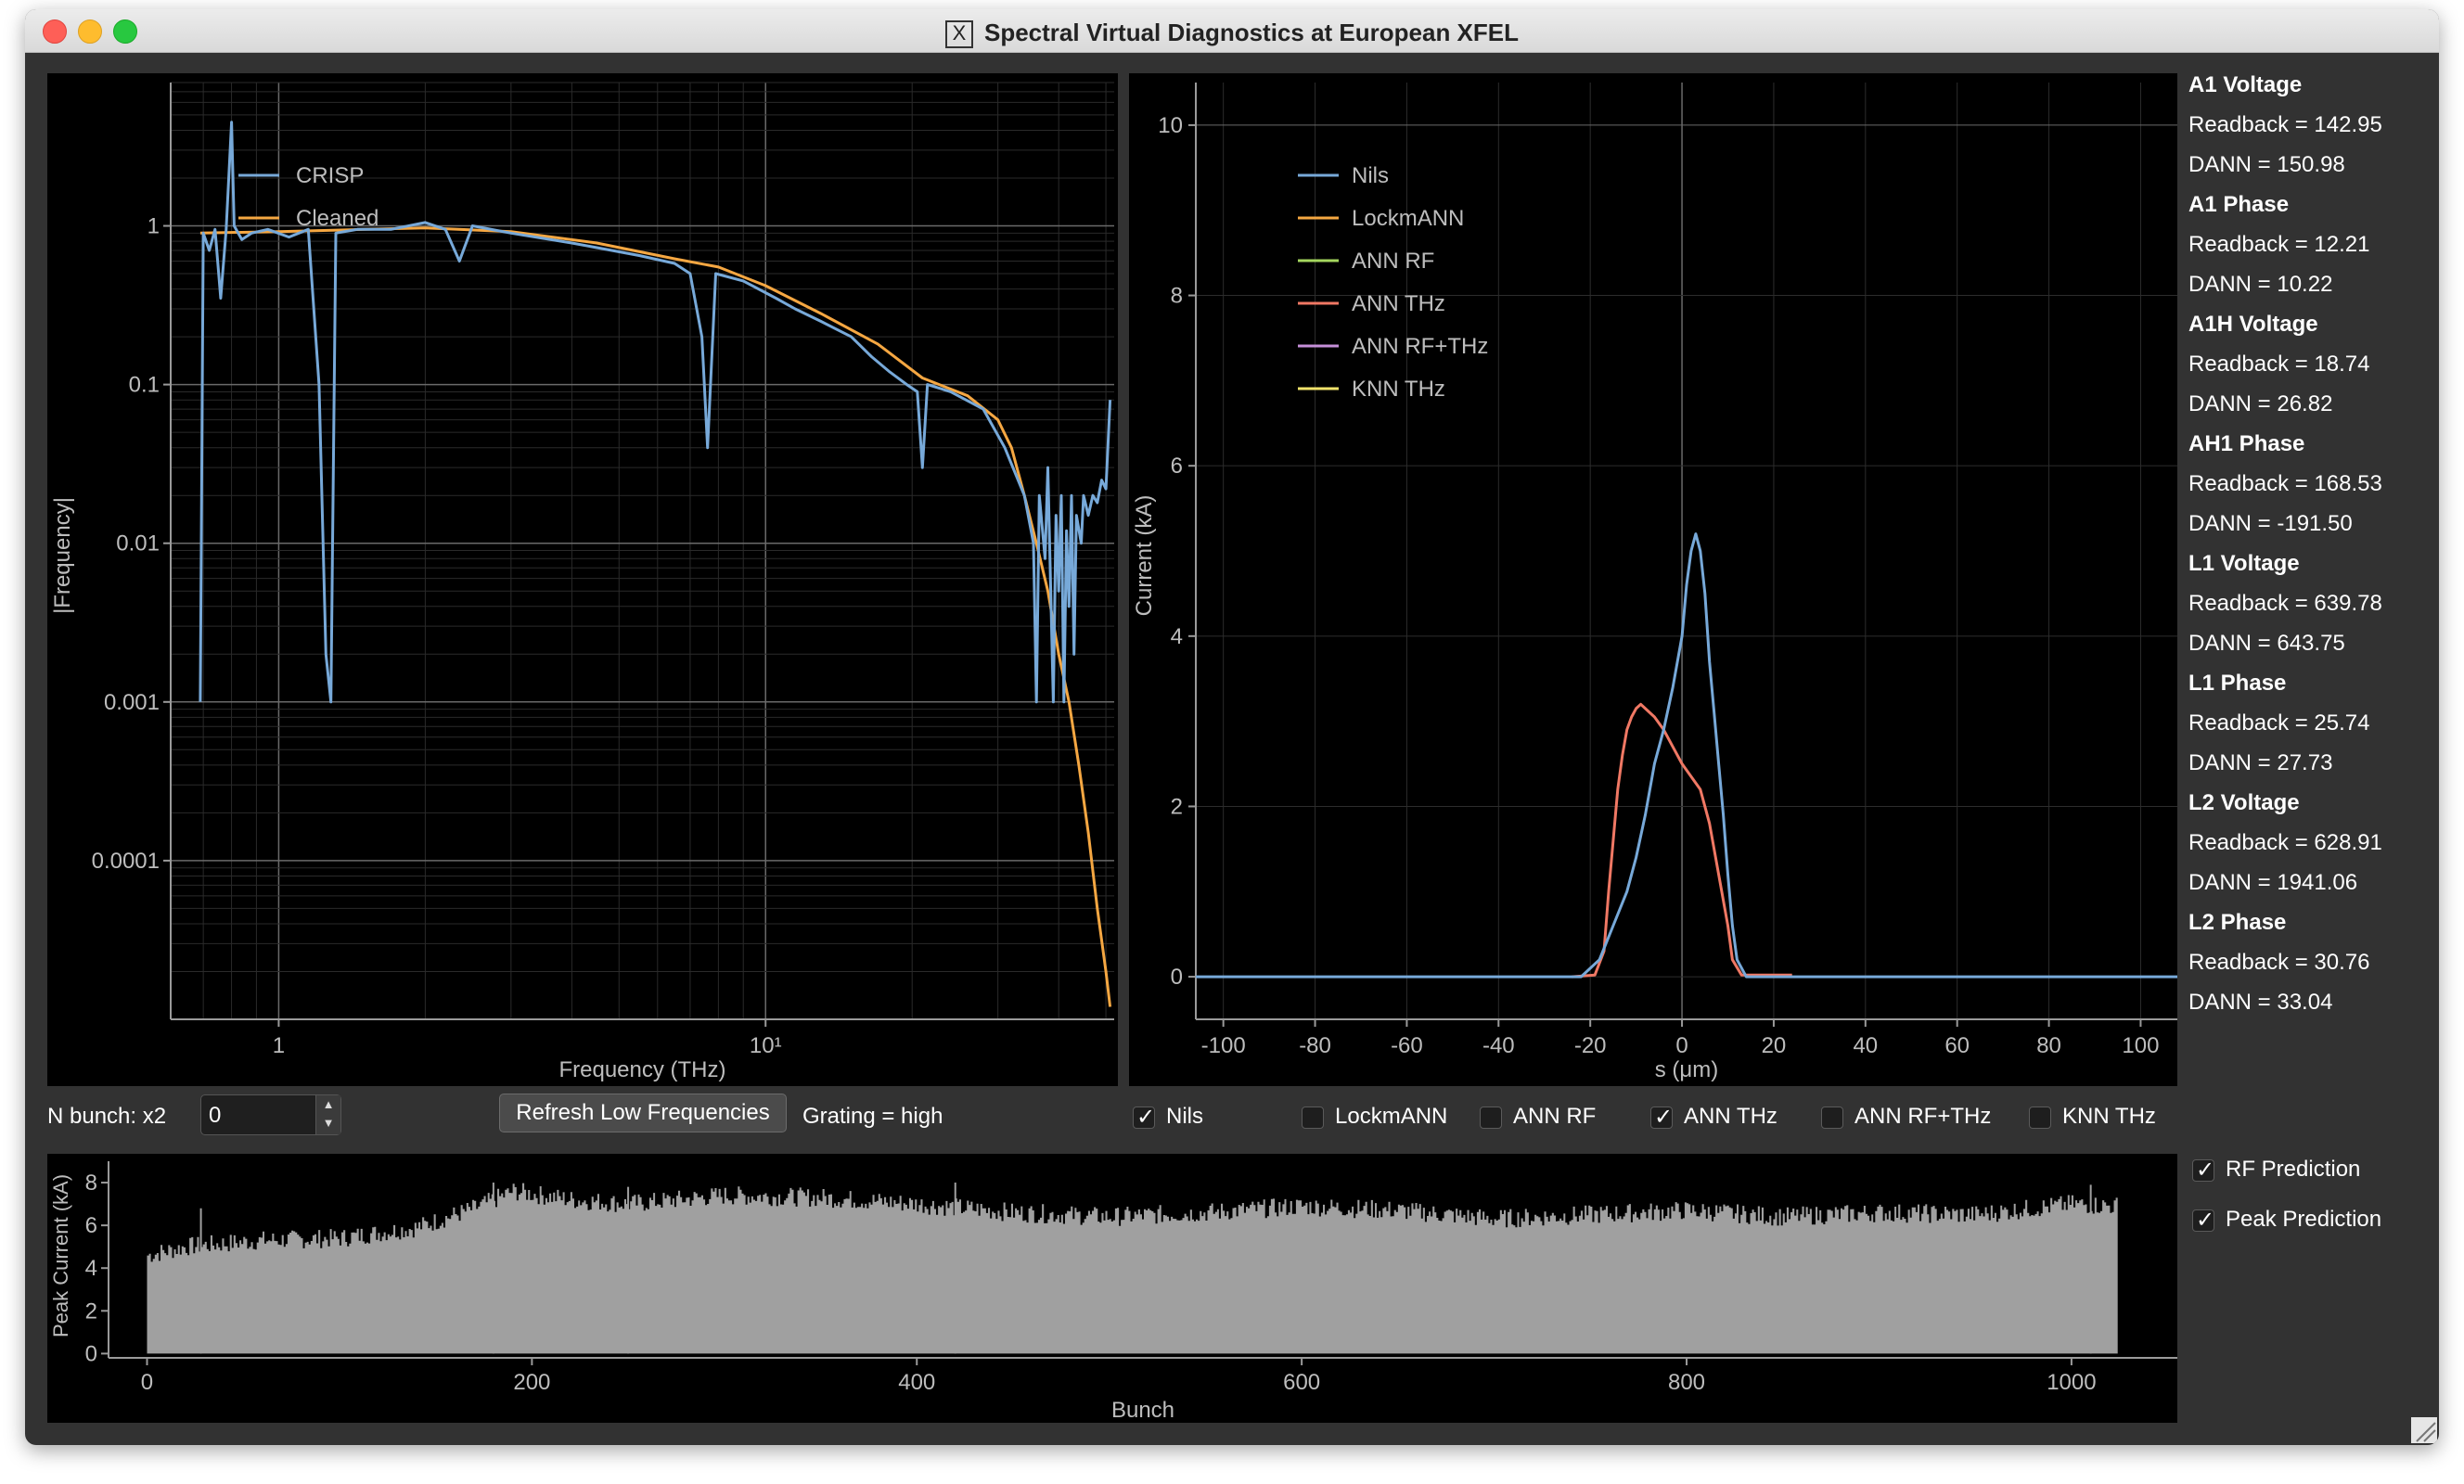  Describe the element at coordinates (270, 1114) in the screenshot. I see `n-bunch-spinbox: 0 ▲ ▼` at that location.